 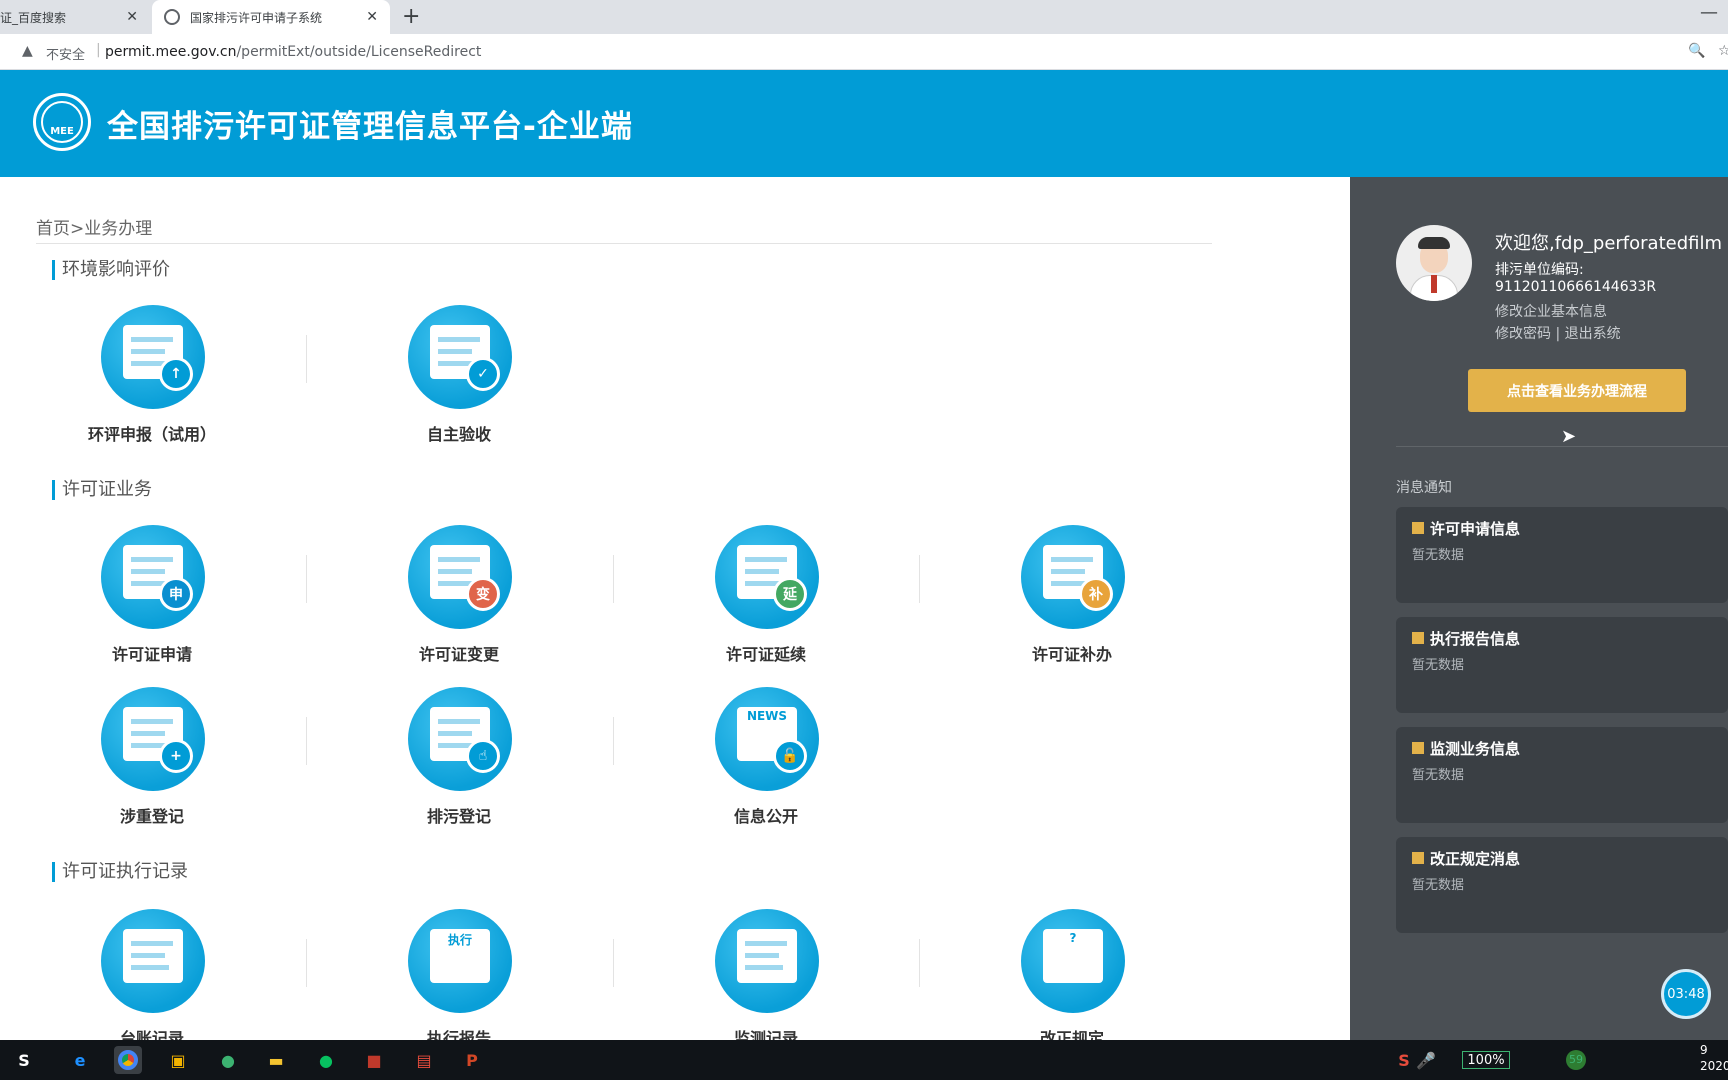 I want to click on business-icon: 申, so click(x=153, y=577).